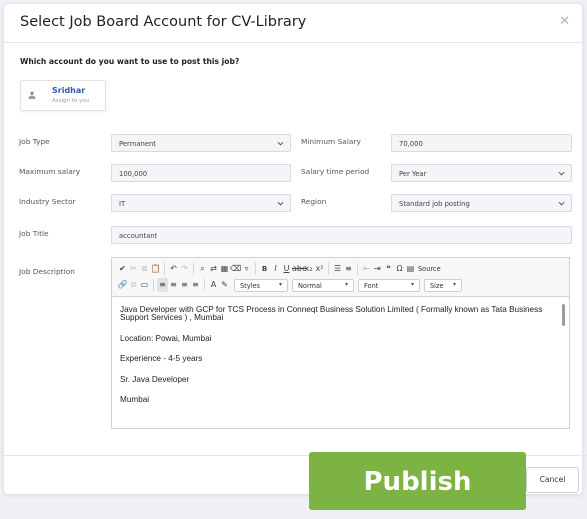 The height and width of the screenshot is (519, 587). I want to click on find-icon: ⌕, so click(202, 269).